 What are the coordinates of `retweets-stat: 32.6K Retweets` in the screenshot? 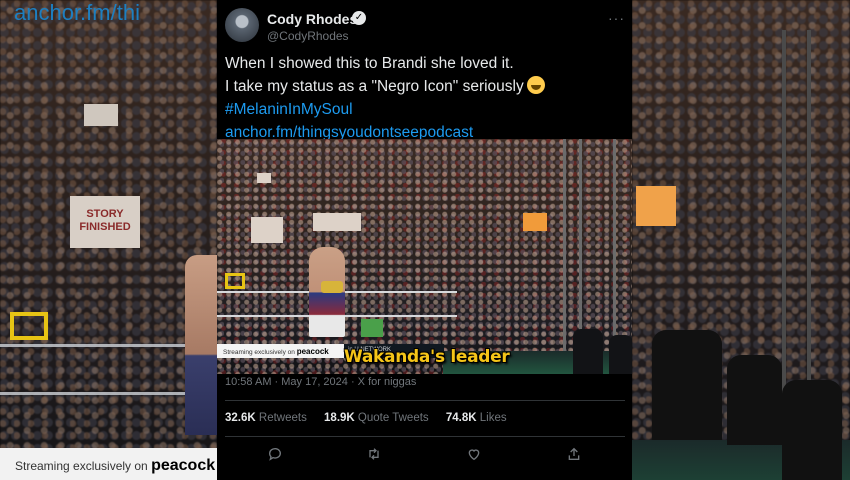 It's located at (266, 418).